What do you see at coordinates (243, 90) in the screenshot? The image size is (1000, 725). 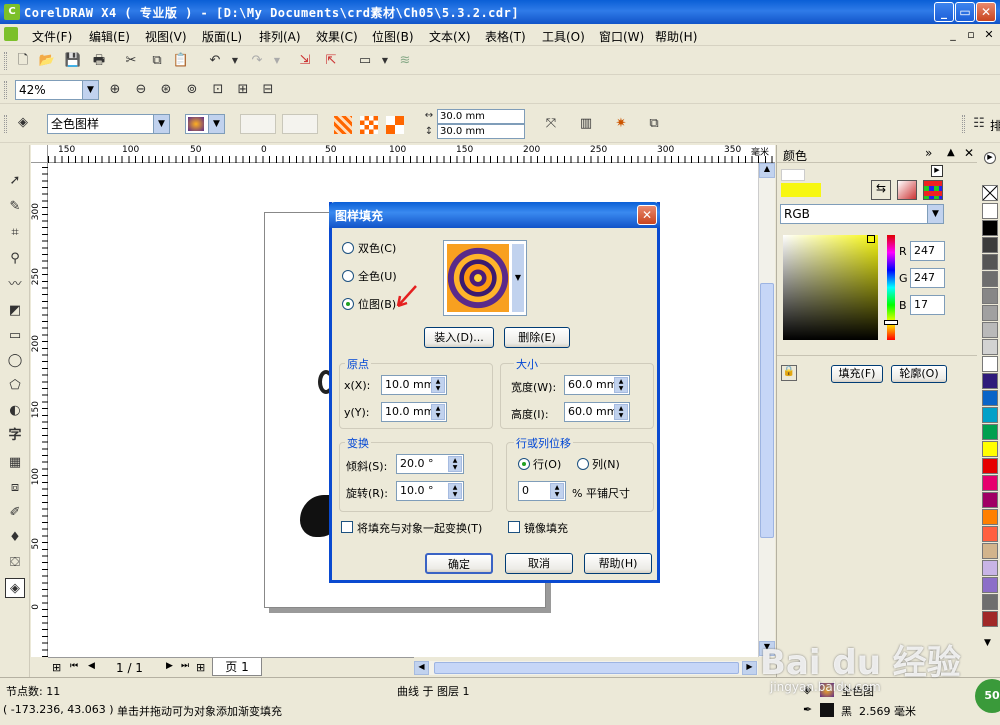 I see `zoom-page-width-icon: ⊞` at bounding box center [243, 90].